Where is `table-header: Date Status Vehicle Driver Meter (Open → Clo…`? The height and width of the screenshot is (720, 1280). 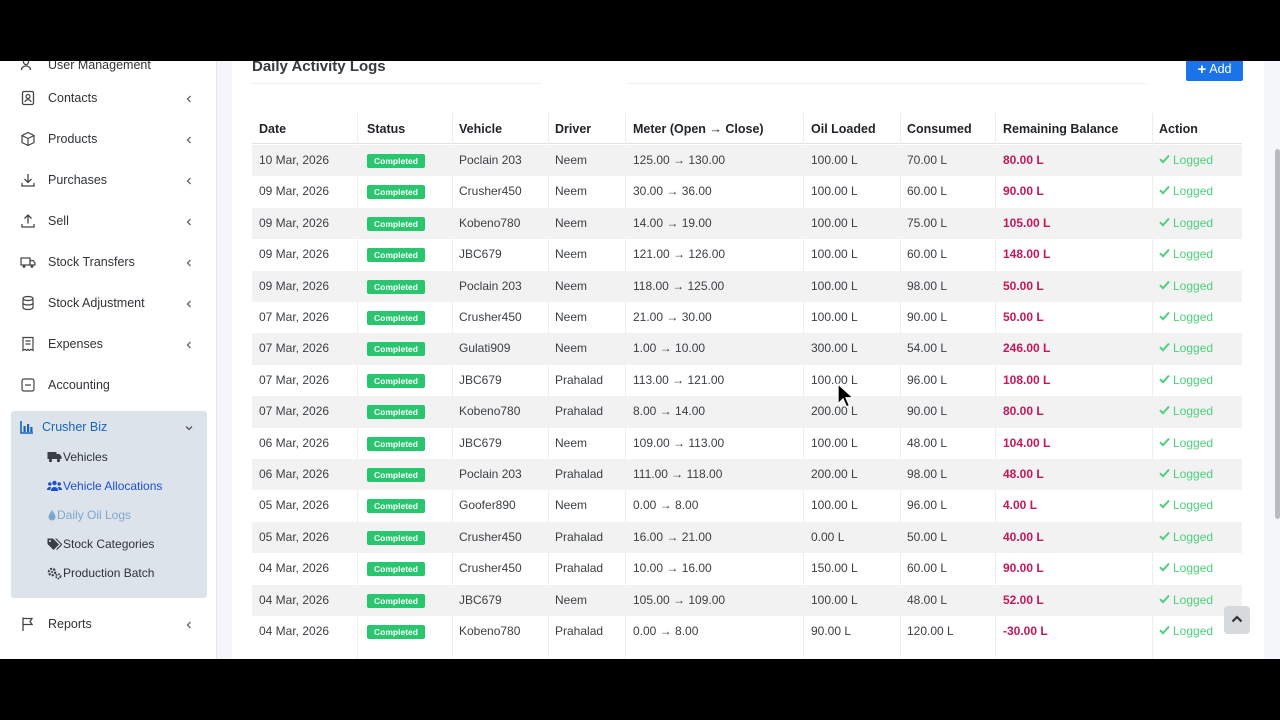 table-header: Date Status Vehicle Driver Meter (Open → Clo… is located at coordinates (747, 128).